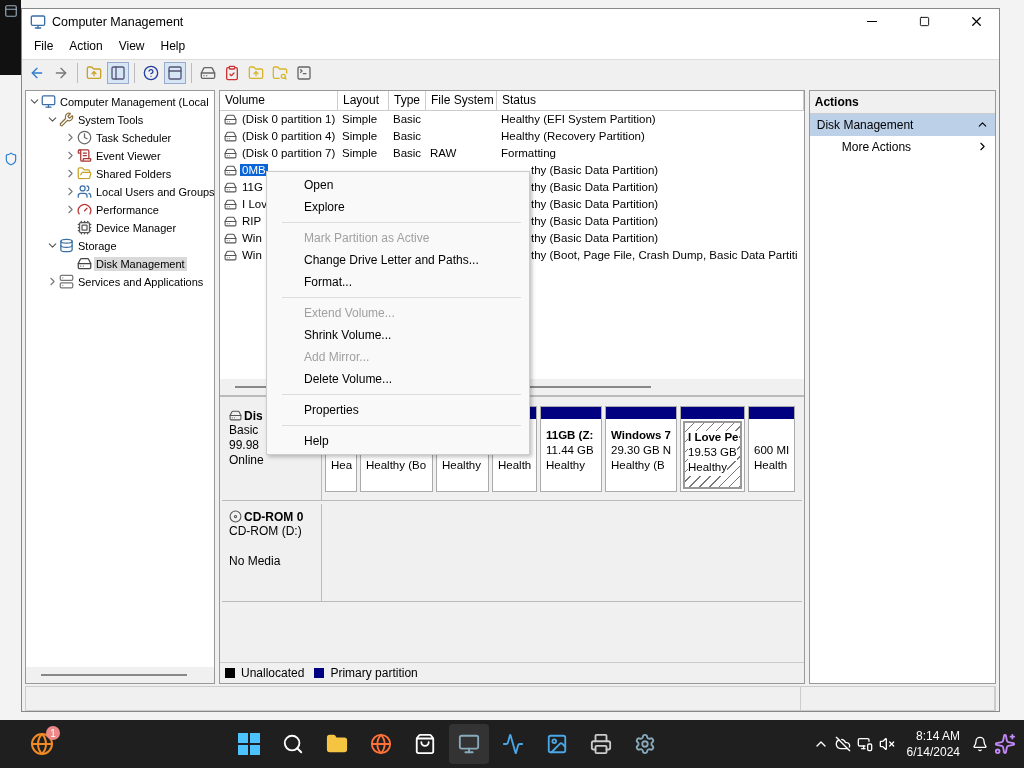 Image resolution: width=1024 pixels, height=768 pixels. What do you see at coordinates (513, 744) in the screenshot?
I see `pulse-icon` at bounding box center [513, 744].